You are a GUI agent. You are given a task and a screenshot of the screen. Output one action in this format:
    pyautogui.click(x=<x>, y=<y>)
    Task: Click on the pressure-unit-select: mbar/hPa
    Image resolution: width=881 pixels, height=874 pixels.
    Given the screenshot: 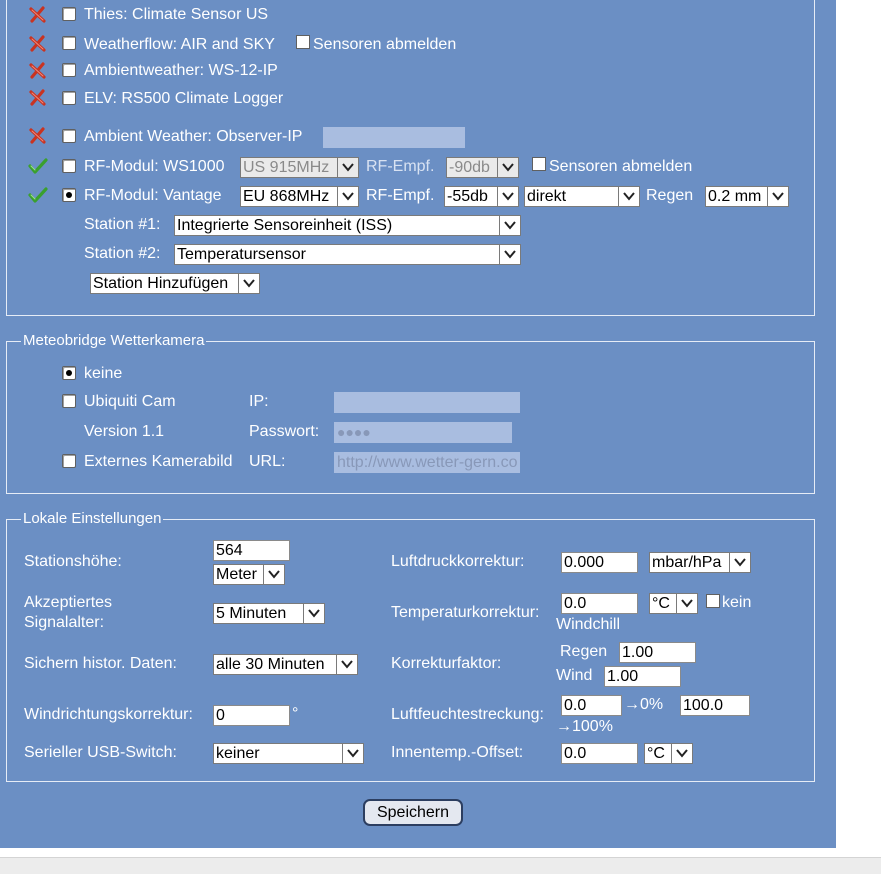 What is the action you would take?
    pyautogui.click(x=700, y=562)
    